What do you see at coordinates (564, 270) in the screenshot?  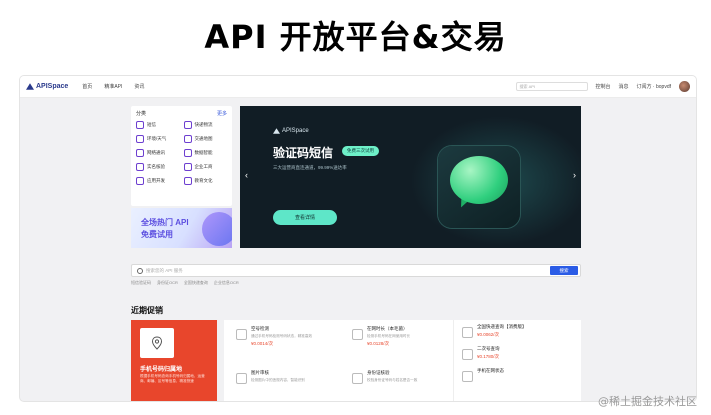 I see `search-button: 搜索` at bounding box center [564, 270].